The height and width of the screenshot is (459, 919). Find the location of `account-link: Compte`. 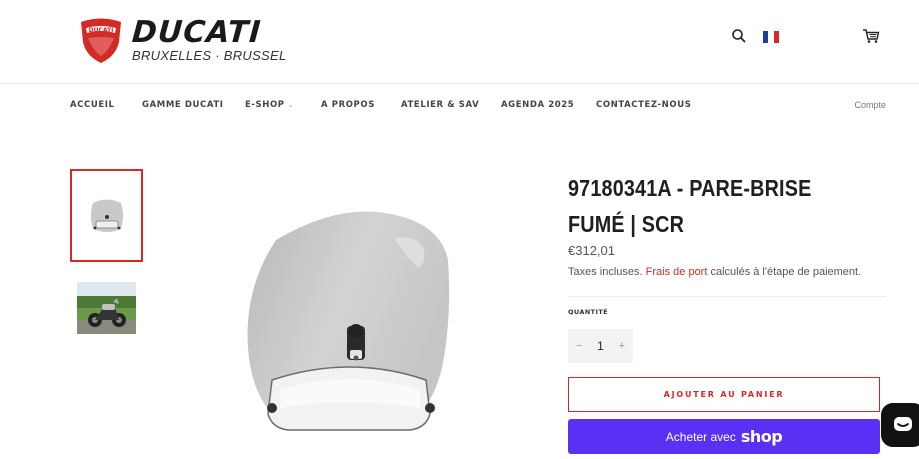

account-link: Compte is located at coordinates (870, 105).